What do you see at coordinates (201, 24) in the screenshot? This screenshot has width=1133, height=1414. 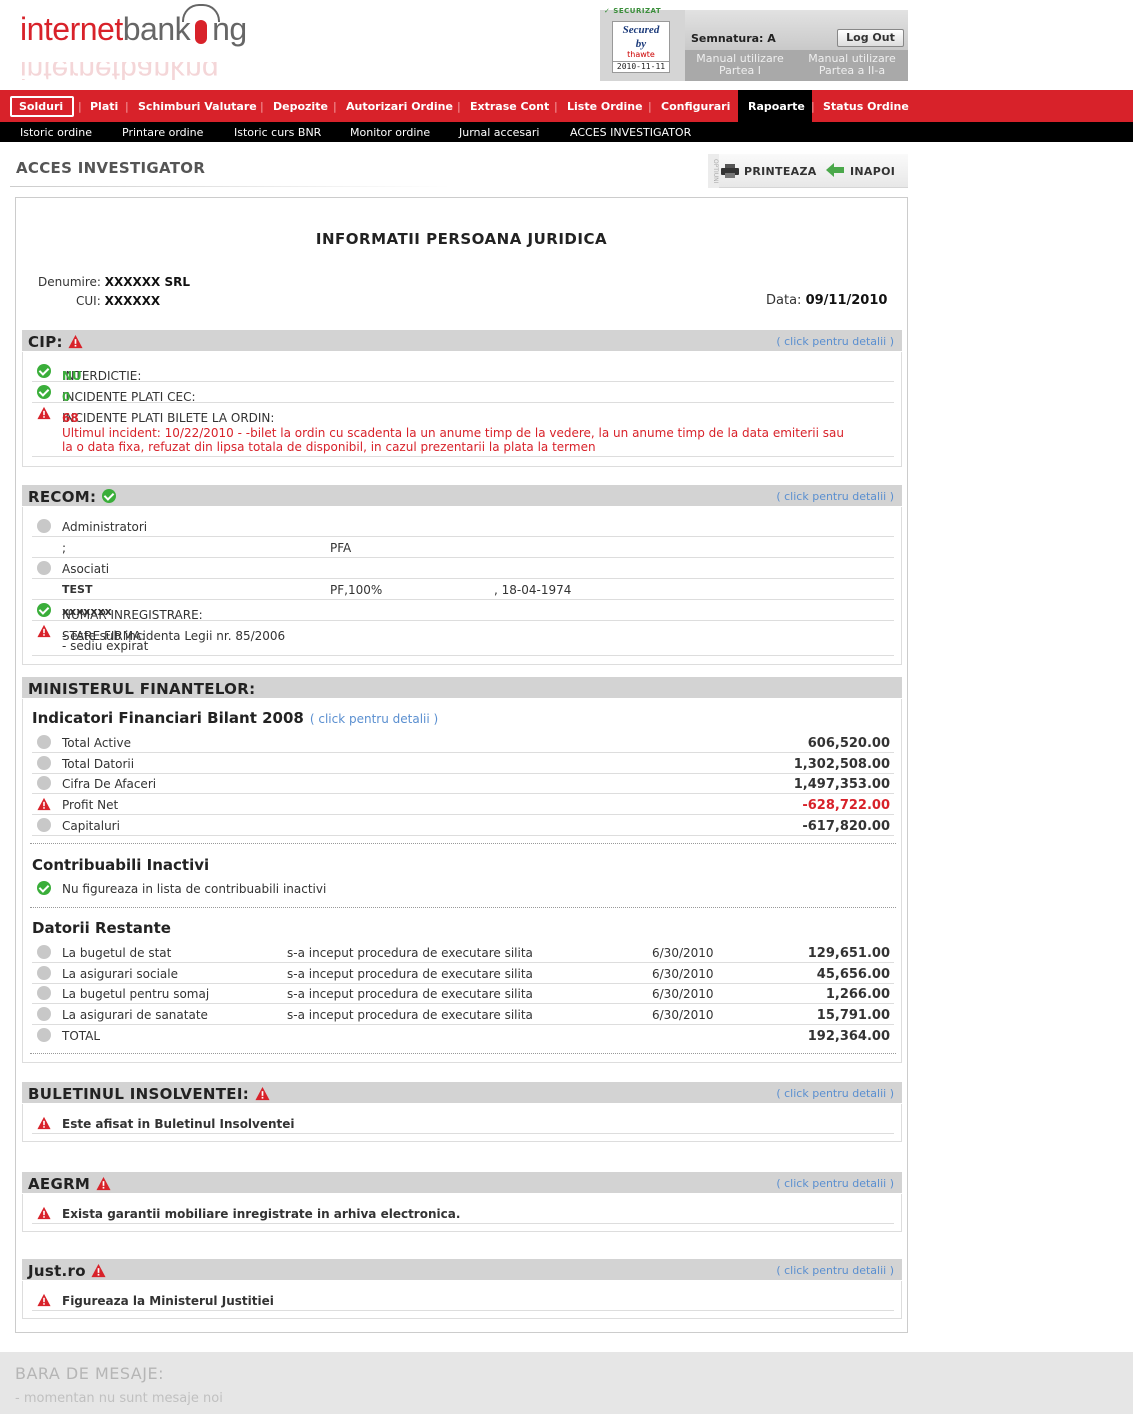 I see `lock-icon` at bounding box center [201, 24].